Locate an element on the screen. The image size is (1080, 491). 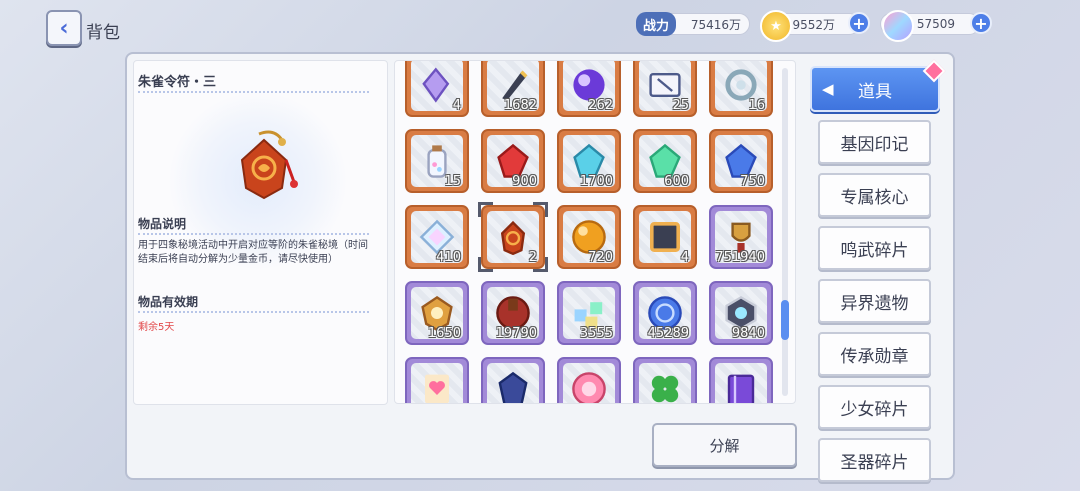
inventory-slot: 19790 is located at coordinates (513, 313).